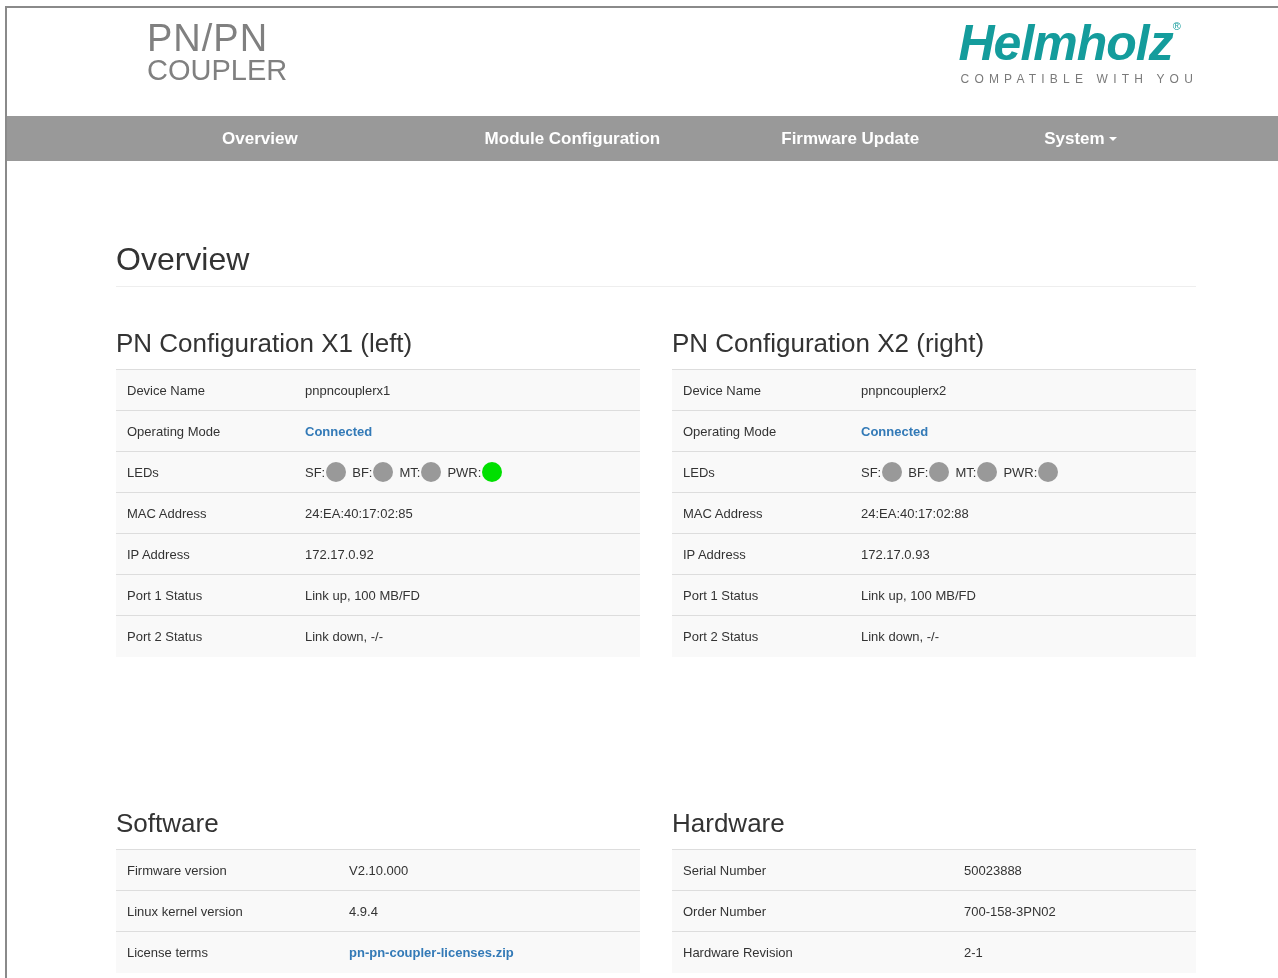  Describe the element at coordinates (915, 513) in the screenshot. I see `row-value: 24:EA:40:17:02:88` at that location.